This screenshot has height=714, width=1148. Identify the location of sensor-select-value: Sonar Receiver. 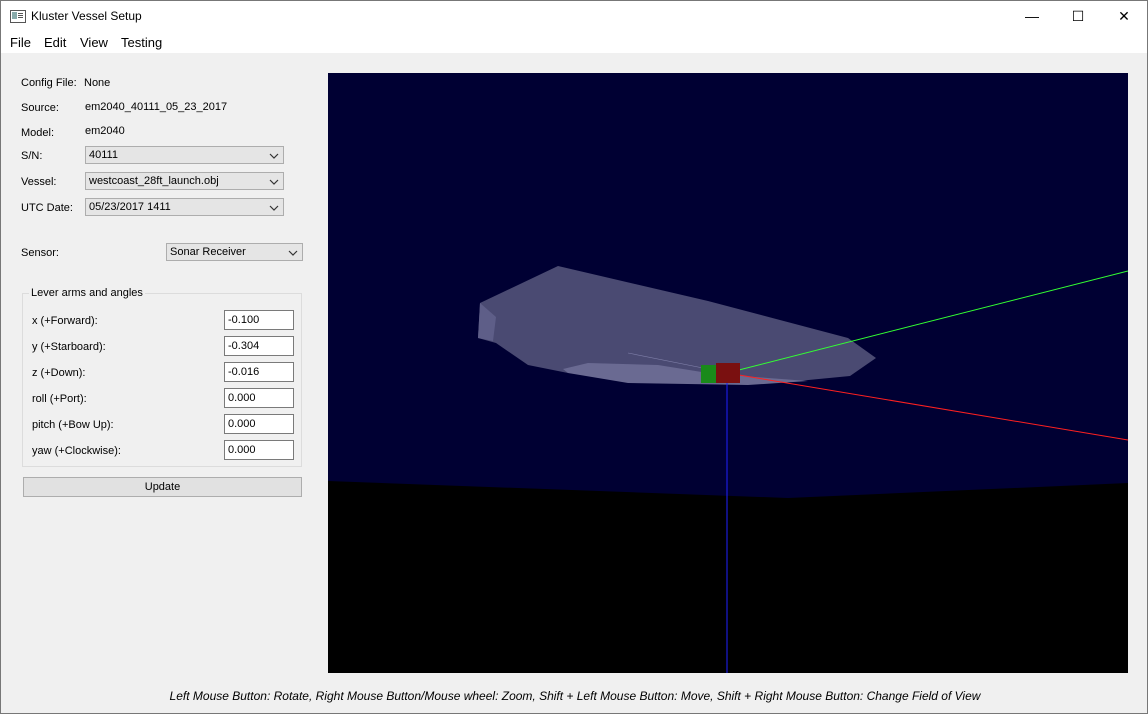
(208, 252).